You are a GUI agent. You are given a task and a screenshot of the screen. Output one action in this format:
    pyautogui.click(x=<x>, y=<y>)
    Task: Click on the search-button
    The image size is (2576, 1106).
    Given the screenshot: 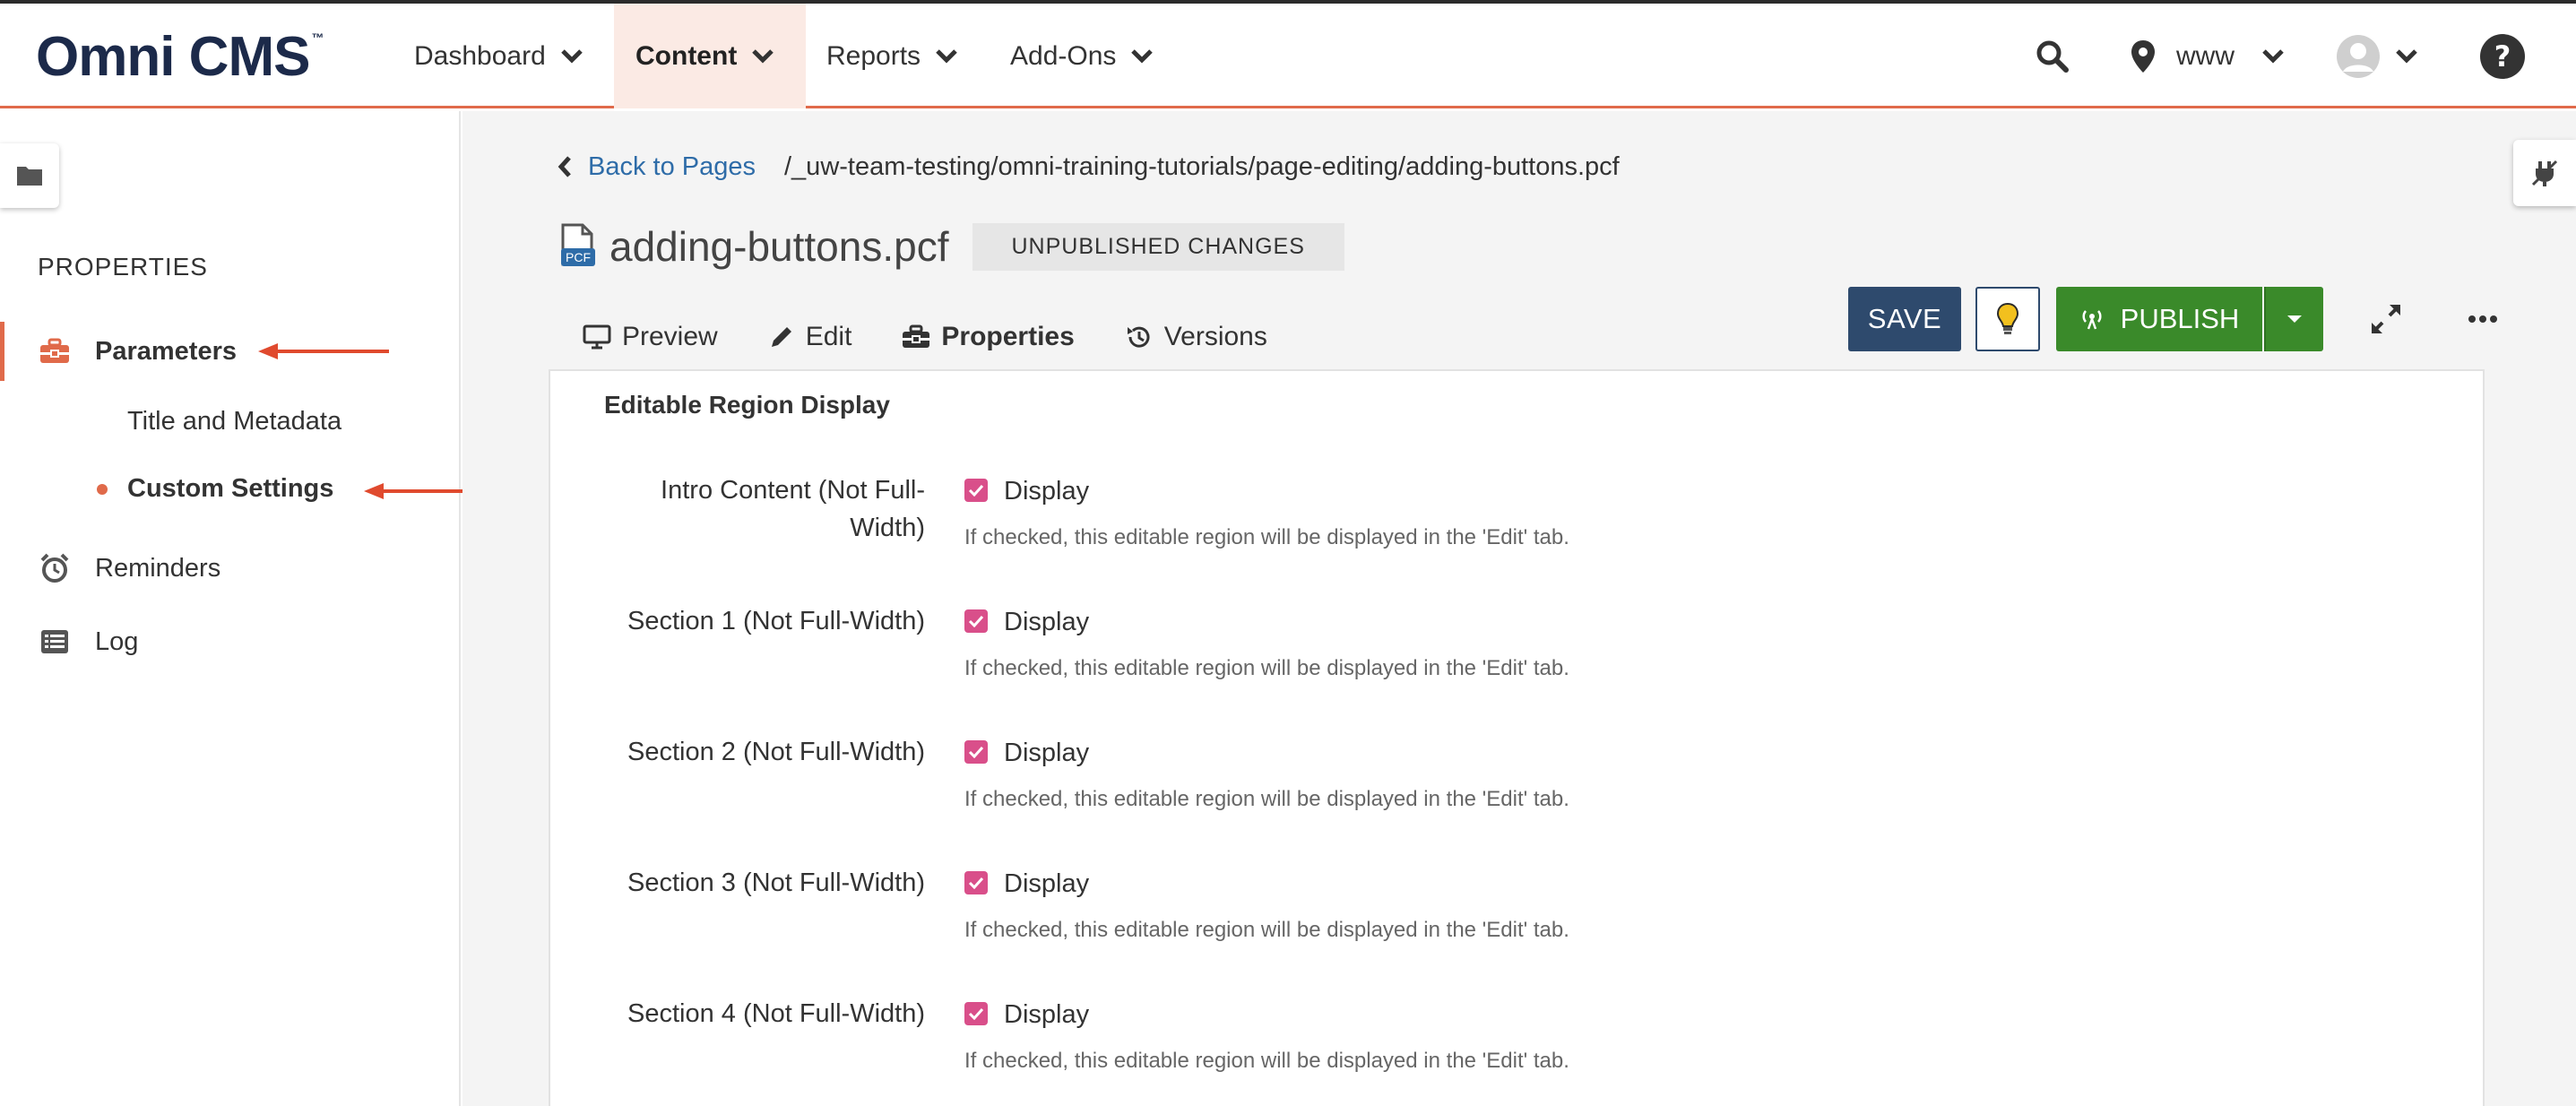 What is the action you would take?
    pyautogui.click(x=2052, y=56)
    